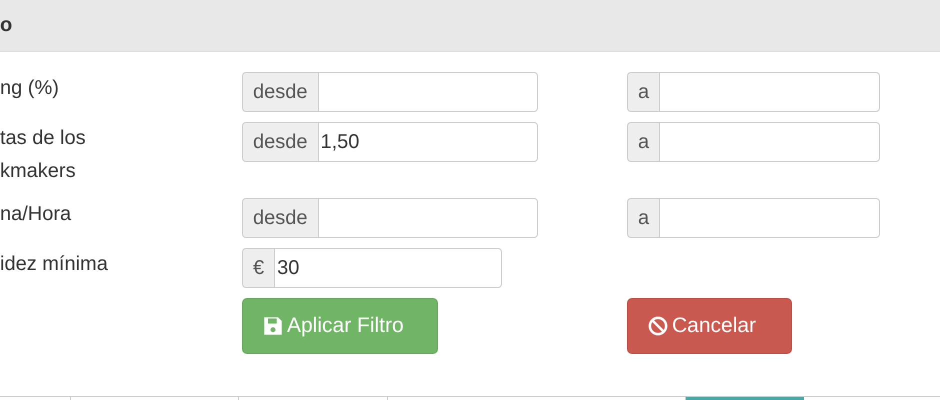 The image size is (940, 400). I want to click on filter-label: tas de los kmakers, so click(43, 155).